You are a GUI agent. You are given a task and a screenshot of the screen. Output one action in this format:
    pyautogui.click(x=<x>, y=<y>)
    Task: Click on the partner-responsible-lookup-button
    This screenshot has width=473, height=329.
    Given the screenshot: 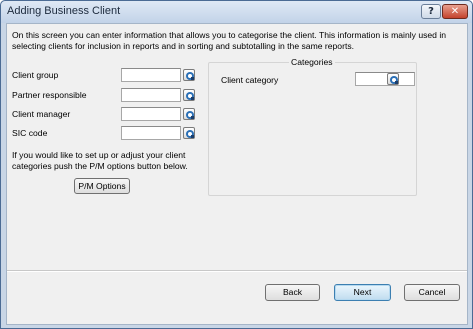 What is the action you would take?
    pyautogui.click(x=189, y=95)
    